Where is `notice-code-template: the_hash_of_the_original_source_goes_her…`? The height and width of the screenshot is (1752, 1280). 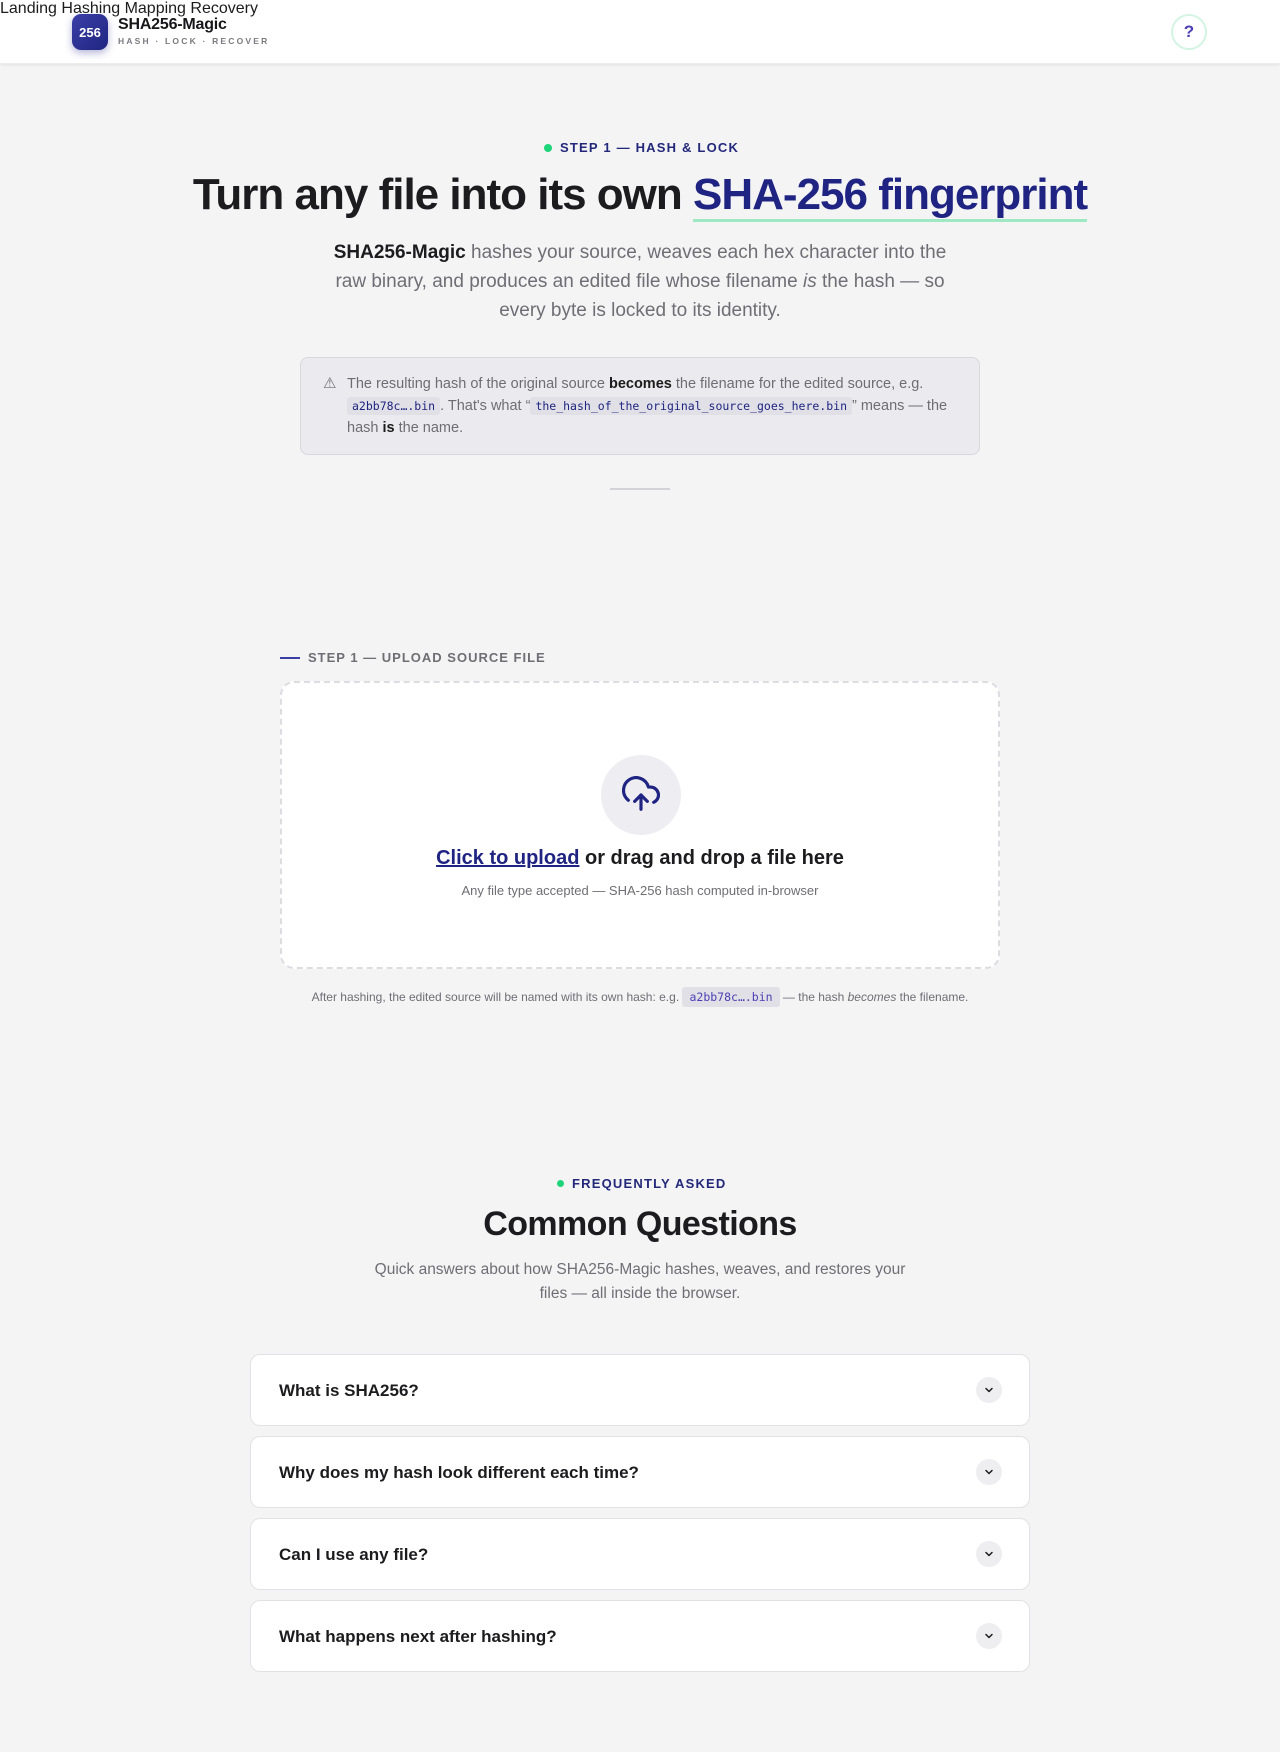
notice-code-template: the_hash_of_the_original_source_goes_her… is located at coordinates (691, 406).